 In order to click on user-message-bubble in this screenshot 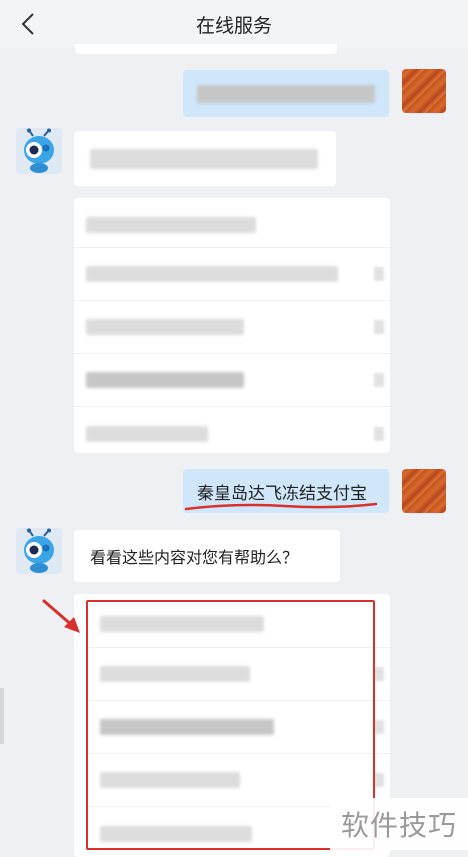, I will do `click(286, 93)`.